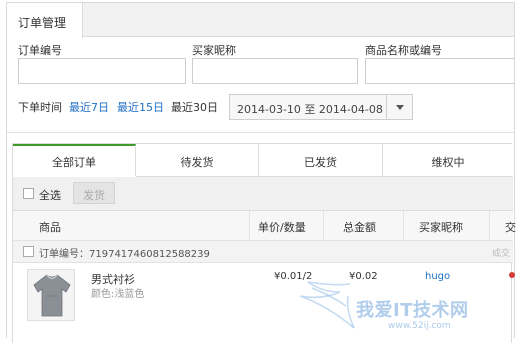  Describe the element at coordinates (275, 71) in the screenshot. I see `buyer-nick-input` at that location.